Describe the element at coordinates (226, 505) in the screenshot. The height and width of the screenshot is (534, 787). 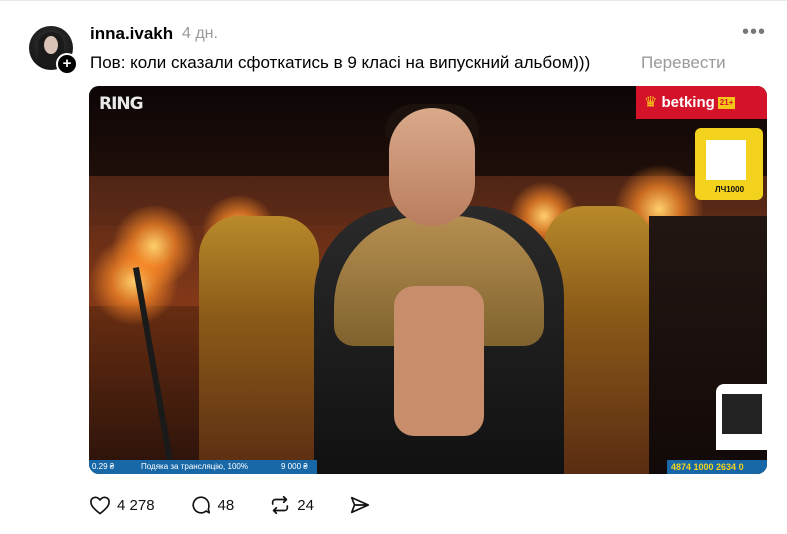
I see `comment-count: 48` at that location.